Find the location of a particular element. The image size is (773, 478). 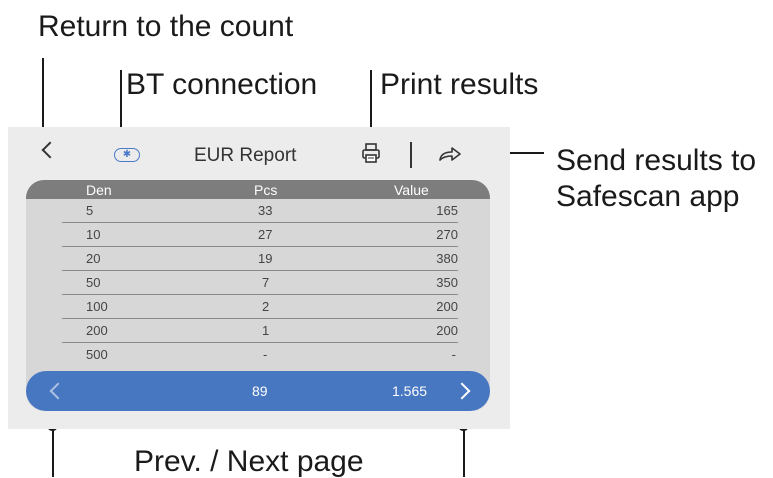

header-pcs: Pcs is located at coordinates (266, 190).